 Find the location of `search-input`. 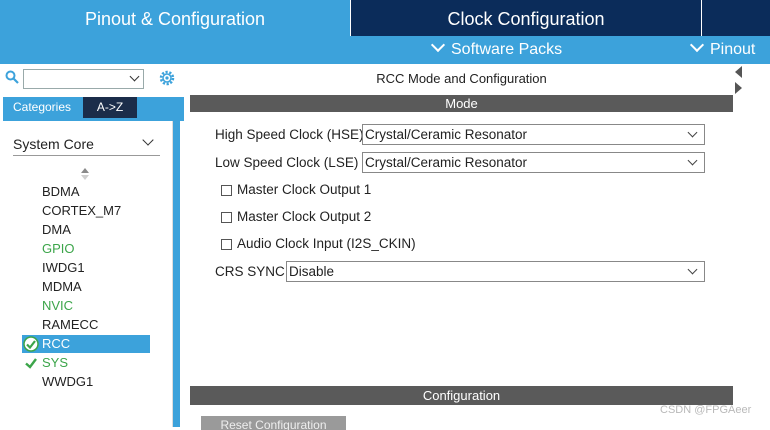

search-input is located at coordinates (83, 79).